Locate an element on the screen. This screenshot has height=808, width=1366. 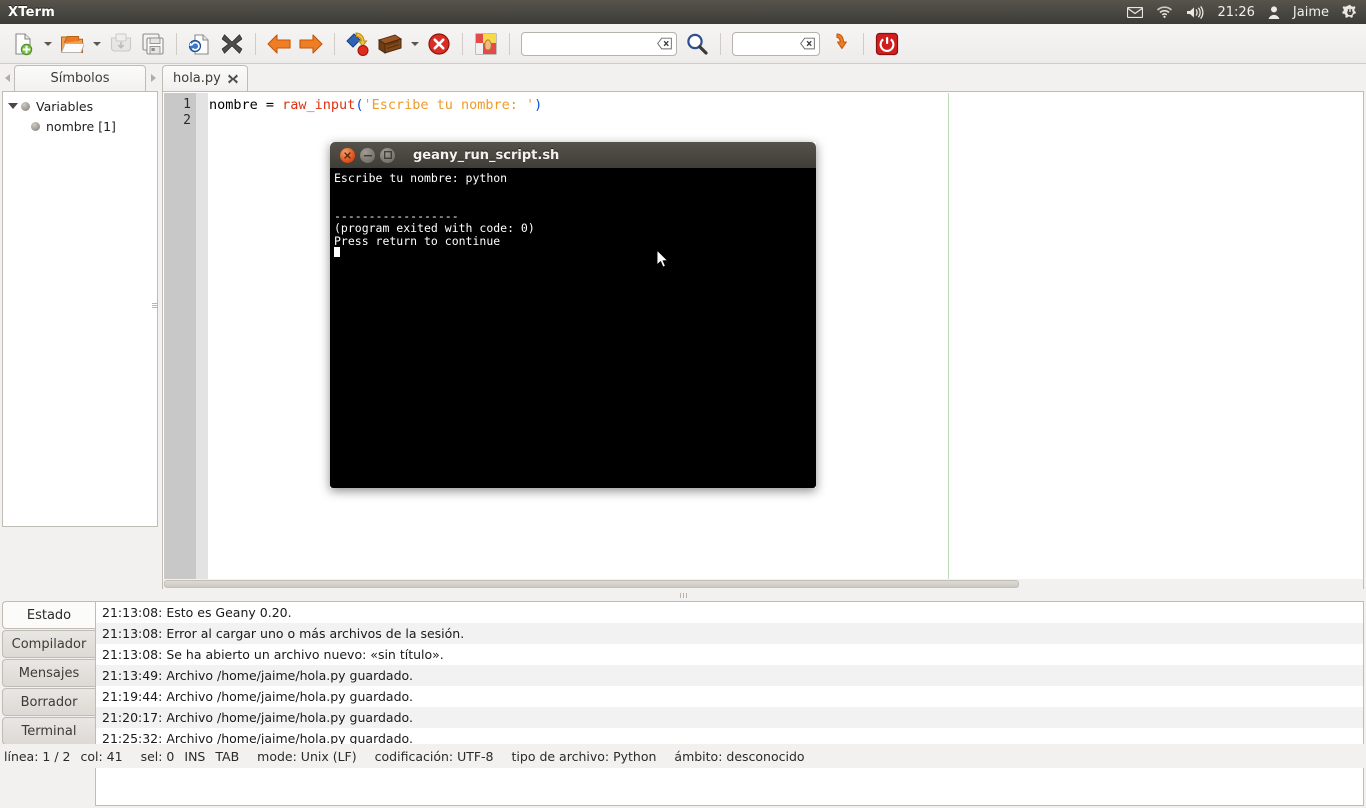
revert-button is located at coordinates (200, 44).